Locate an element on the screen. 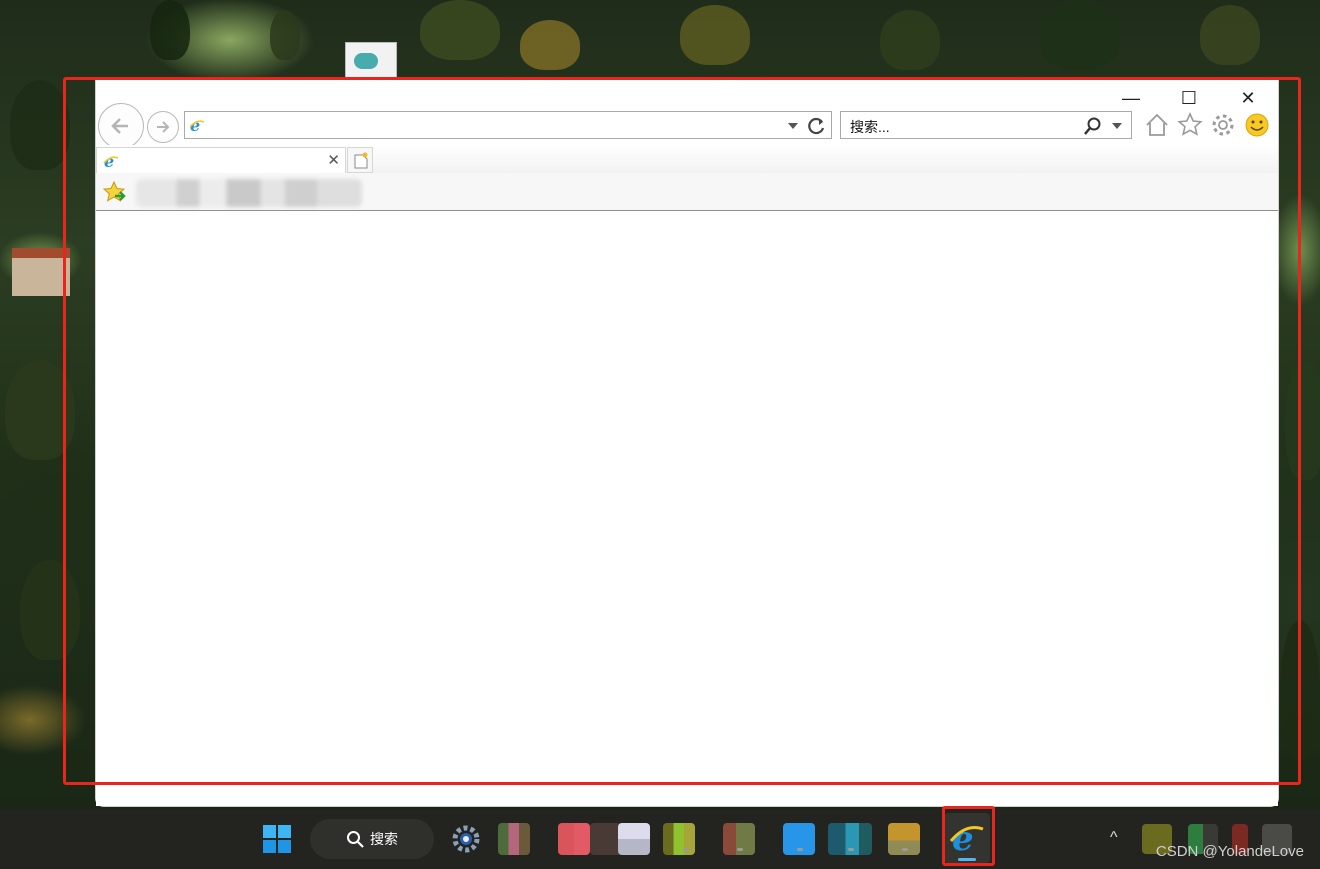  highlight-ie-taskbar-button is located at coordinates (968, 836).